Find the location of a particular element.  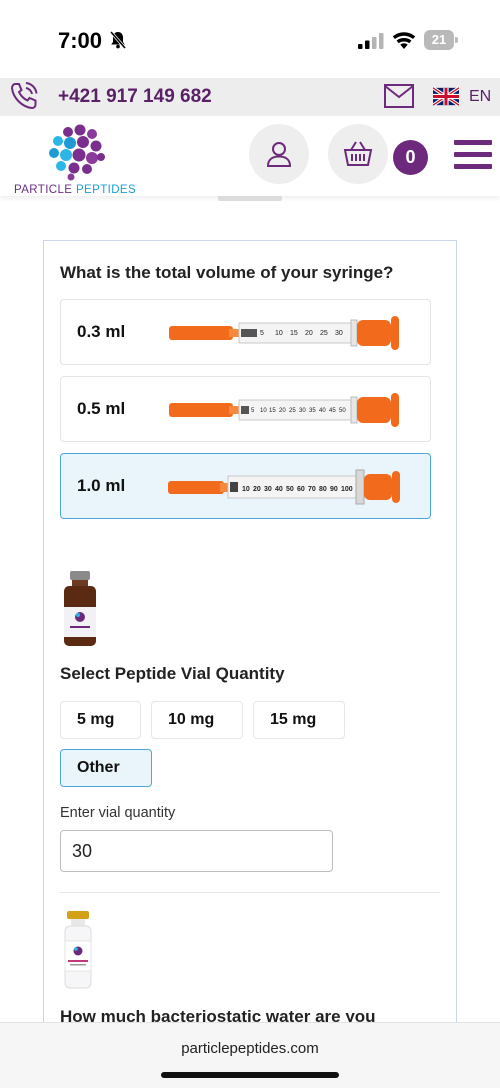

peptide-vial-icon is located at coordinates (80, 608).